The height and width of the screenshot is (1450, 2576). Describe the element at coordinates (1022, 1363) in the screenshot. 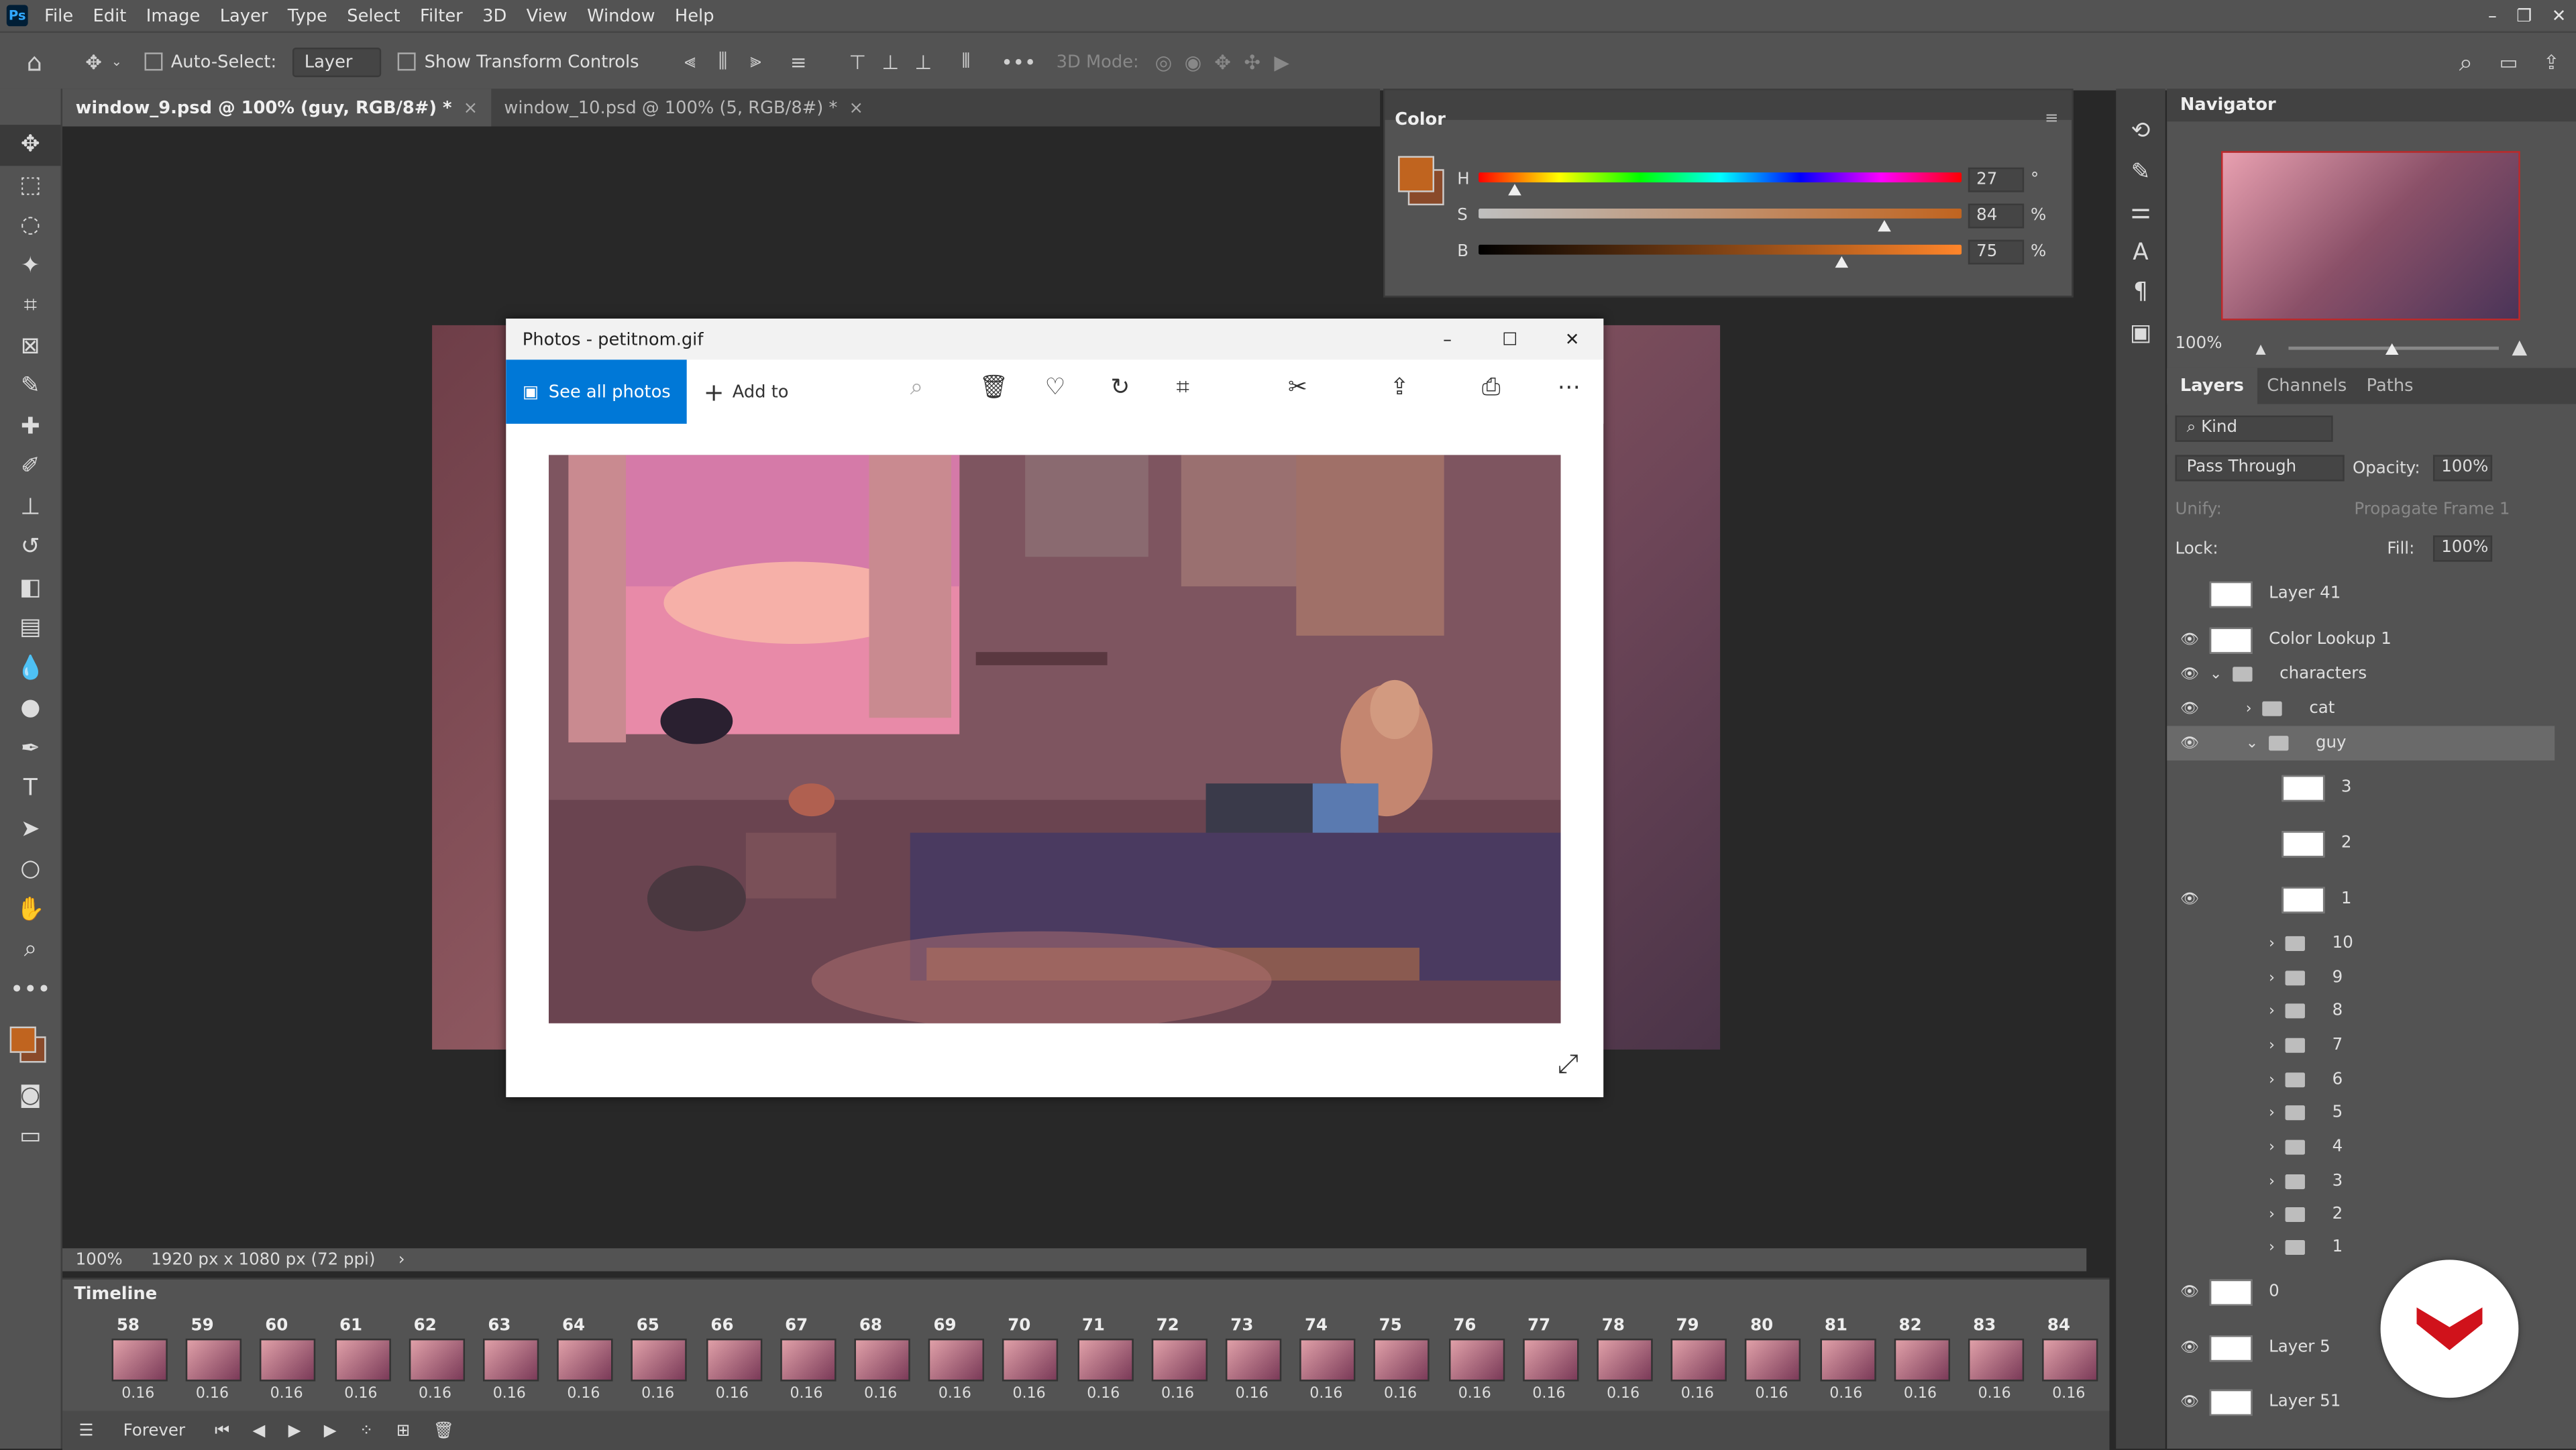

I see `timeline-frame: 70 0.16` at that location.